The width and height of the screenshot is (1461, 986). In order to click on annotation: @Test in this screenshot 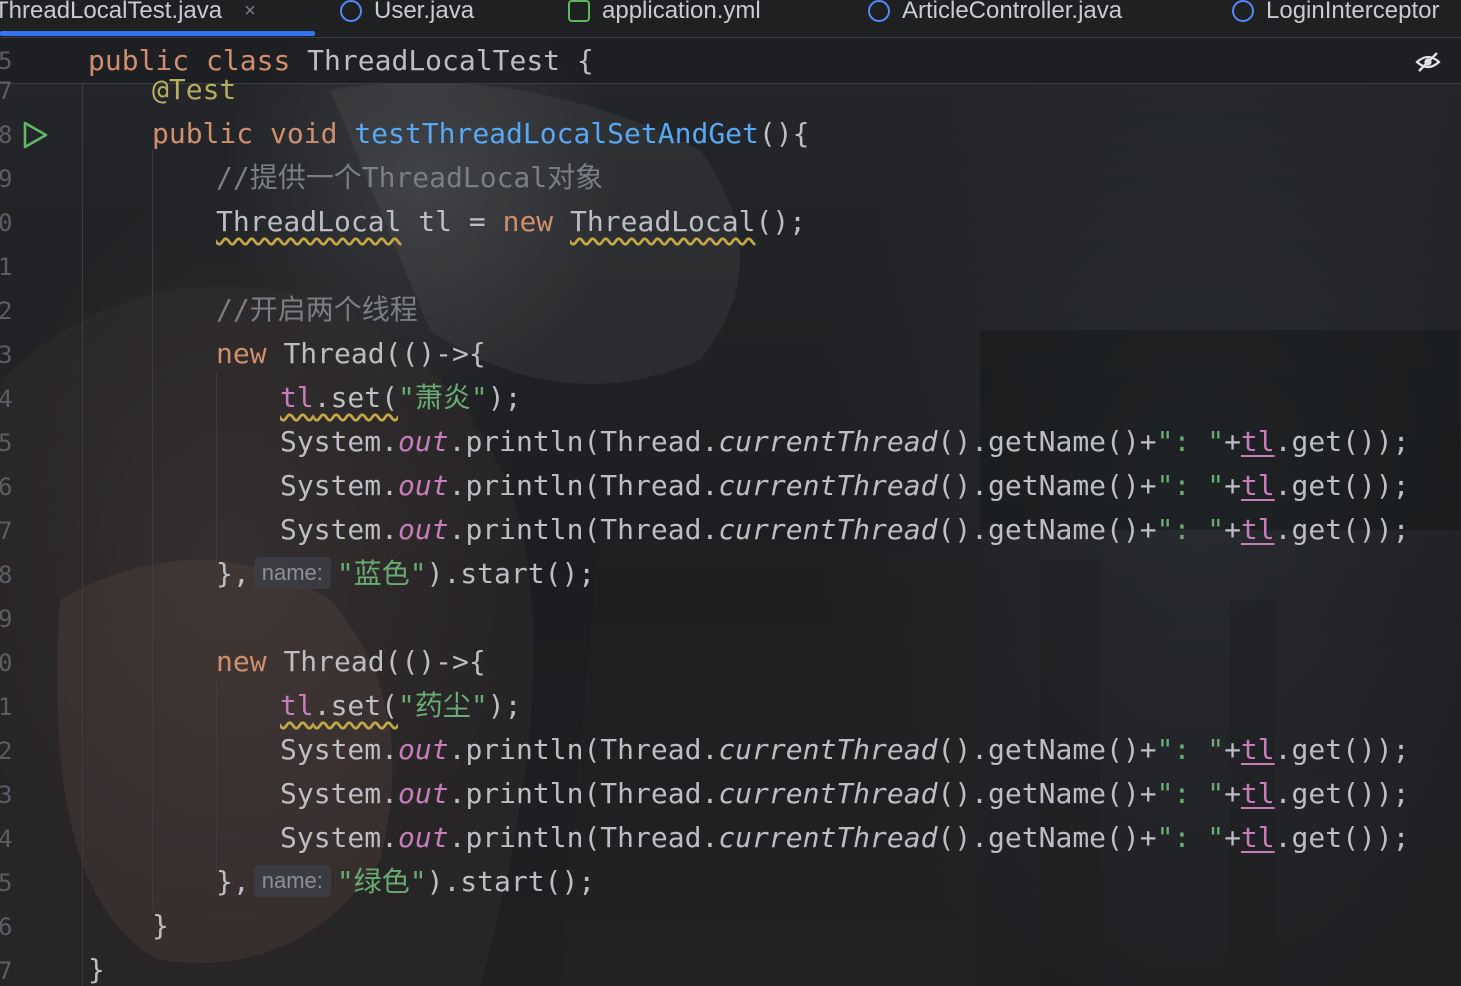, I will do `click(194, 89)`.